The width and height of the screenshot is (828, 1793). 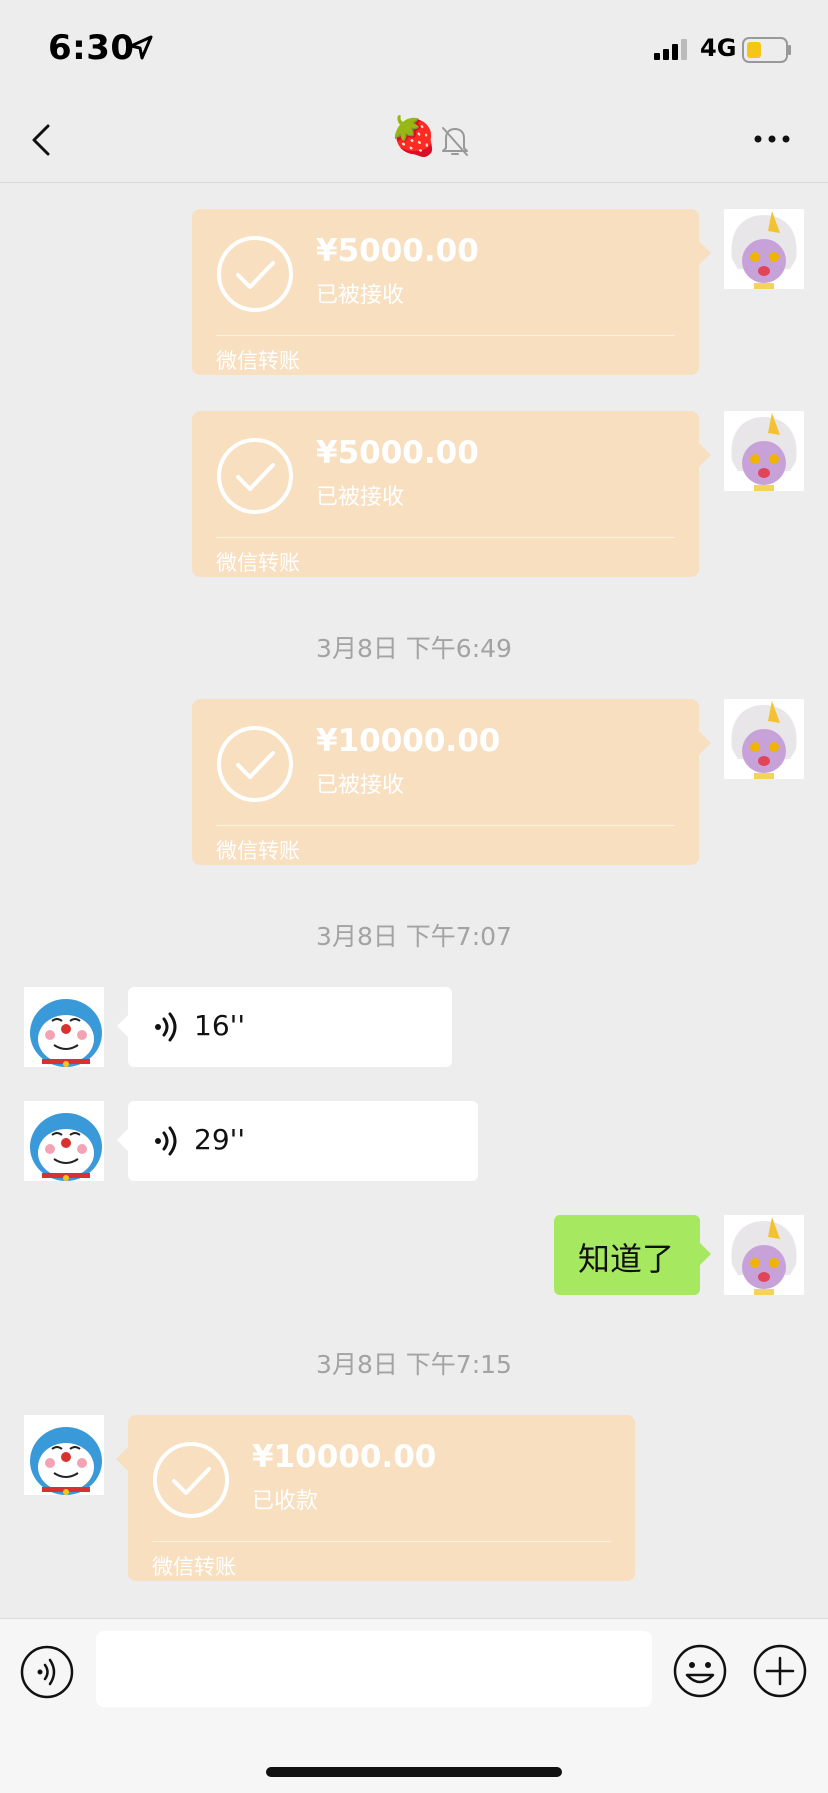 What do you see at coordinates (718, 48) in the screenshot?
I see `network-type: 4G` at bounding box center [718, 48].